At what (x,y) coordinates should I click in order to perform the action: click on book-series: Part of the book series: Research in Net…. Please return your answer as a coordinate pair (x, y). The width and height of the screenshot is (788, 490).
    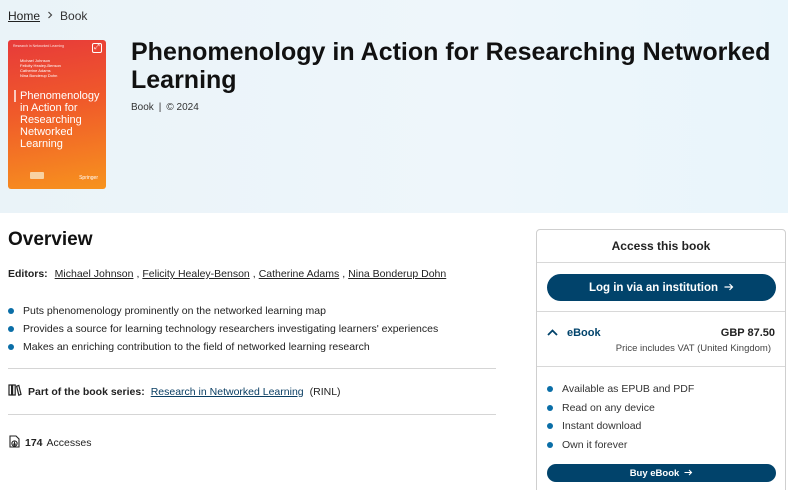
    Looking at the image, I should click on (174, 391).